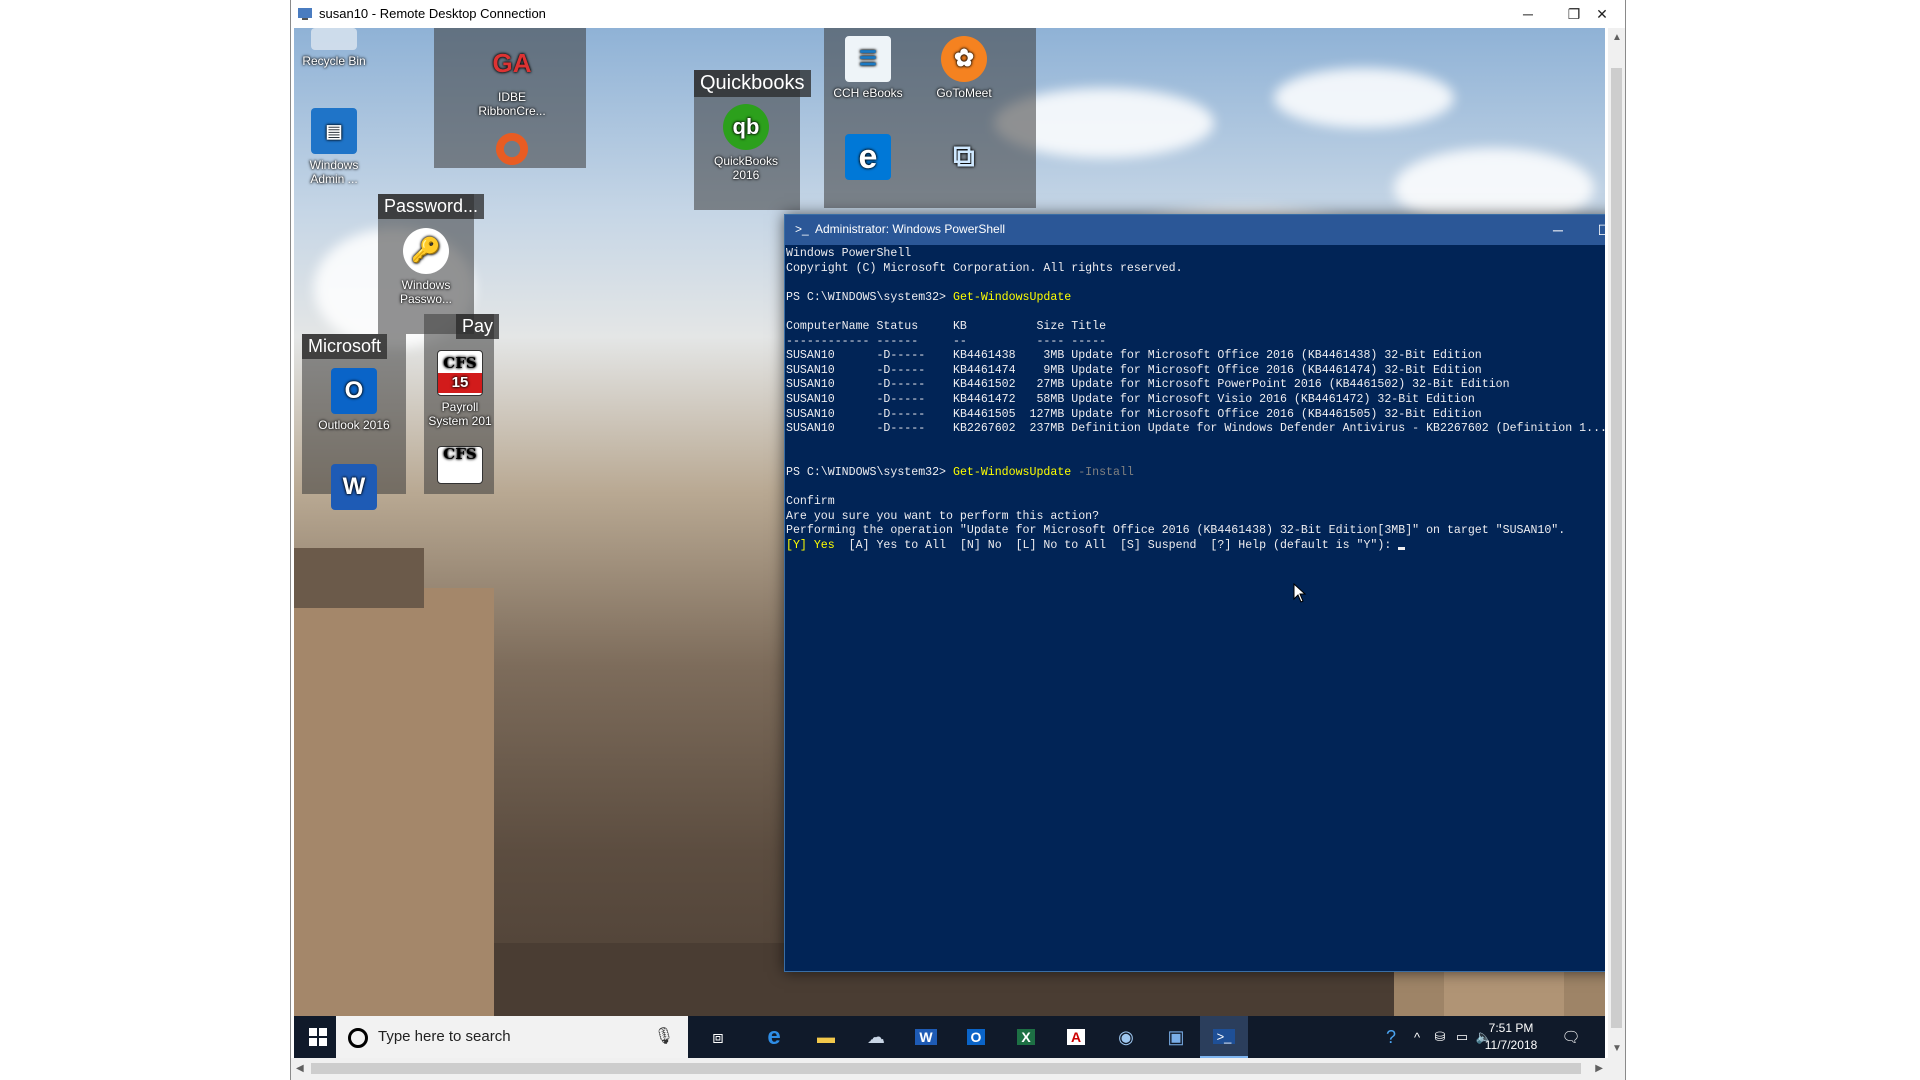 The width and height of the screenshot is (1920, 1080). Describe the element at coordinates (1511, 1028) in the screenshot. I see `clock-time: 7:51 PM` at that location.